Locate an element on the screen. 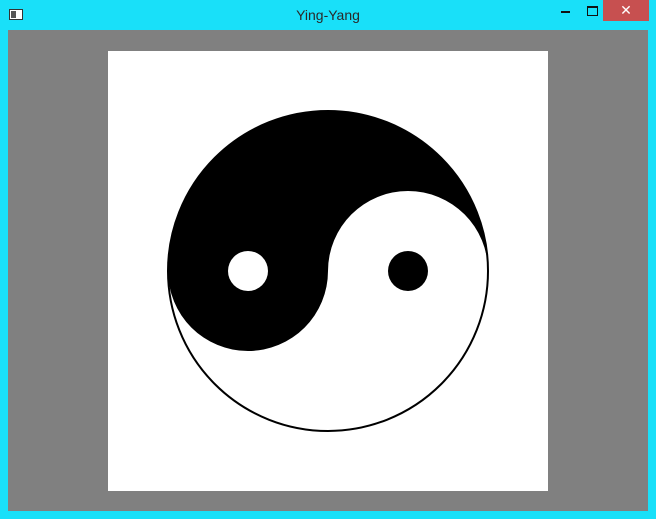  yin-dot is located at coordinates (408, 271).